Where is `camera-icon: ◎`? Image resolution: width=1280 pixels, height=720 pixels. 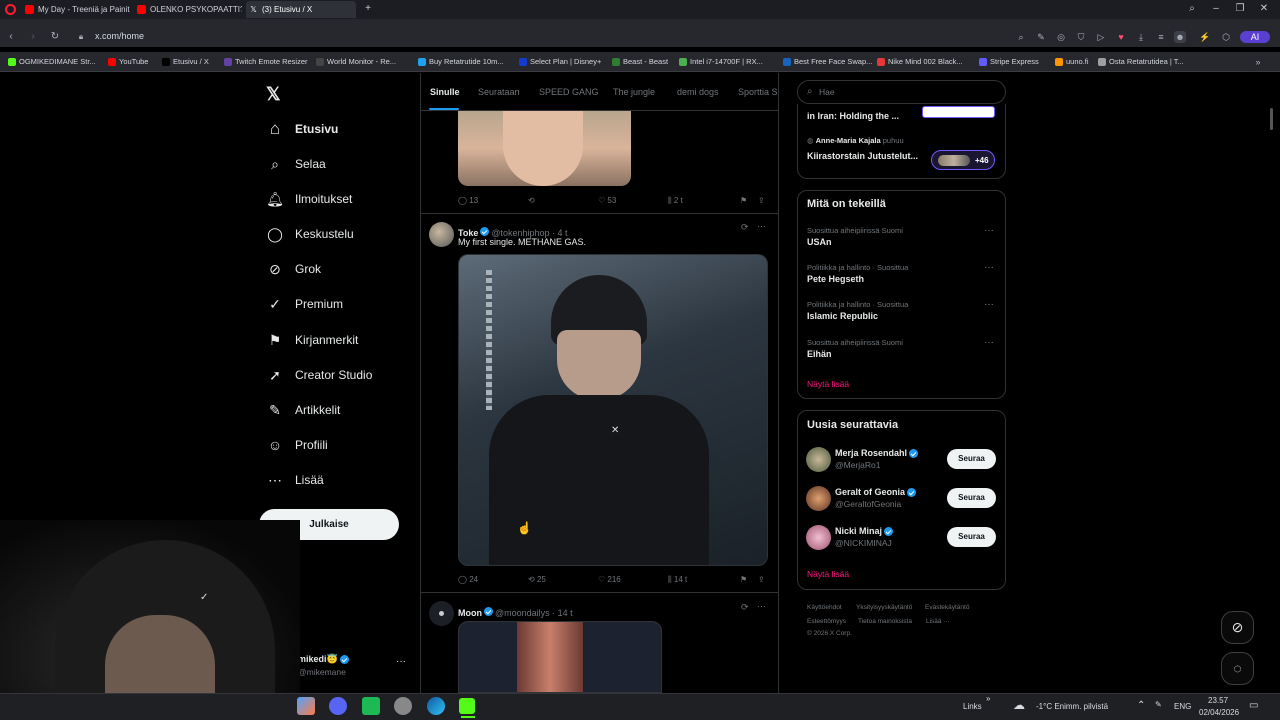
camera-icon: ◎ is located at coordinates (1061, 37).